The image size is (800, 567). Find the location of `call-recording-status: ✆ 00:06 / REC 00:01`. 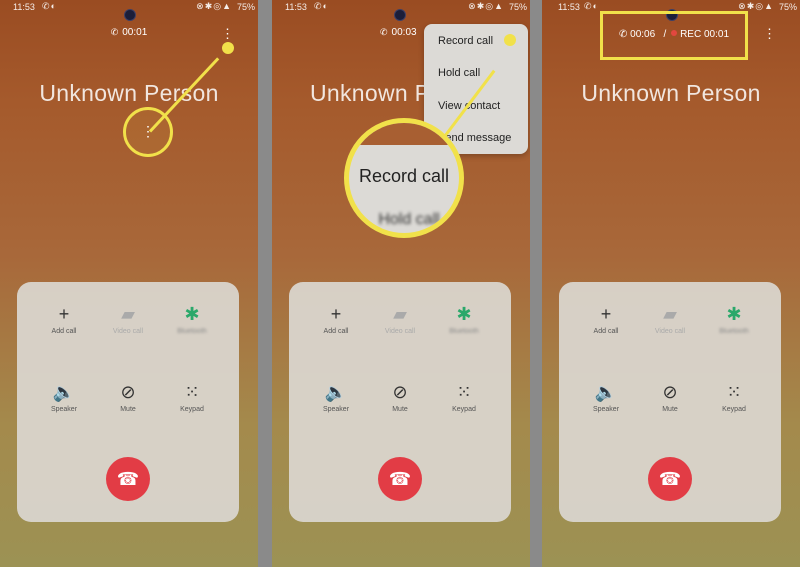

call-recording-status: ✆ 00:06 / REC 00:01 is located at coordinates (674, 34).